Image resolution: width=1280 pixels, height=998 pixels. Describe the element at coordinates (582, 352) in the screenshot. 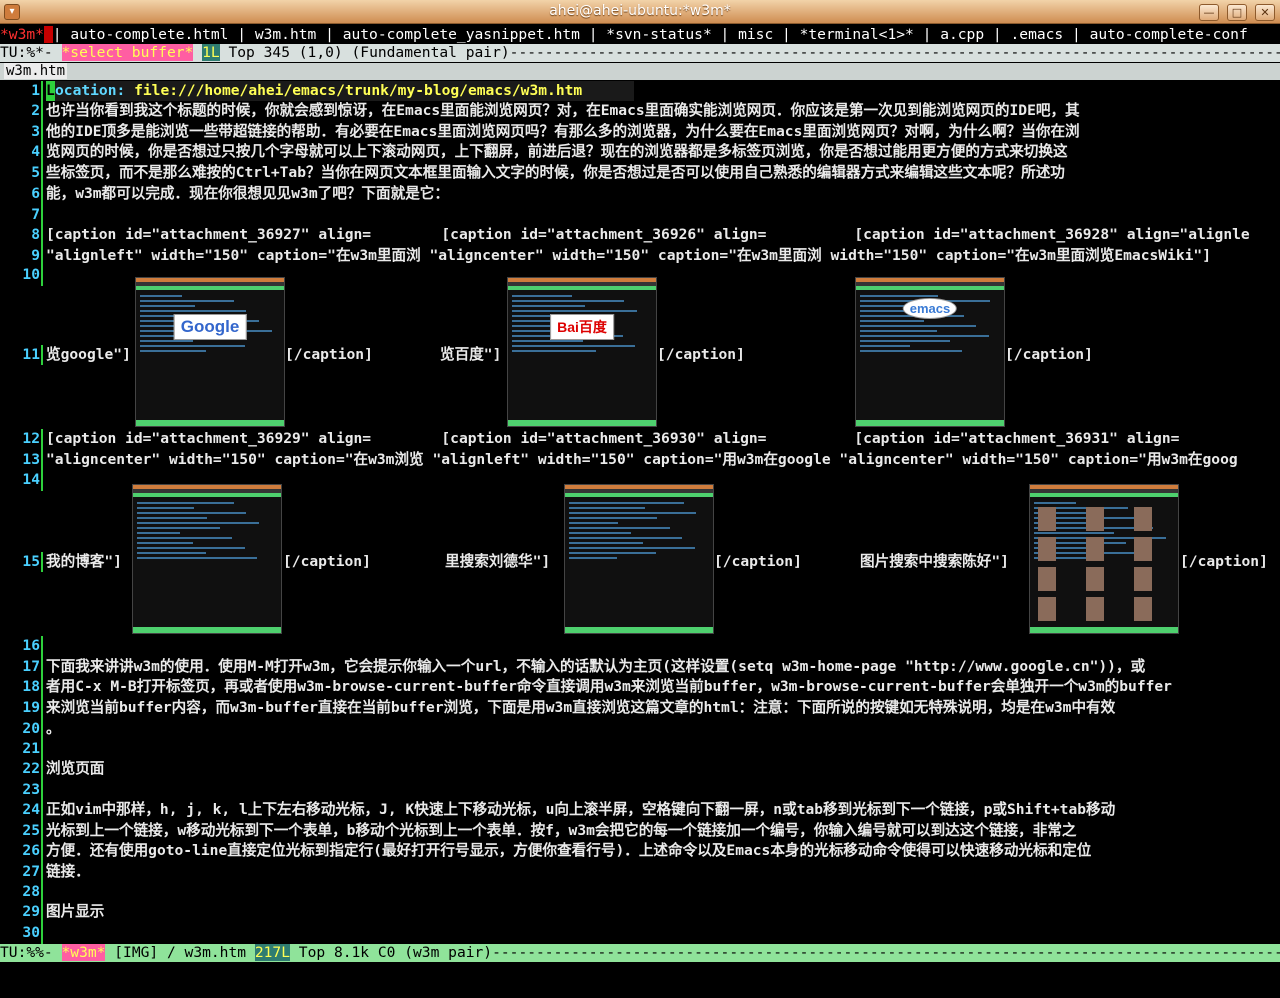

I see `baidu-thumb: Bai百度` at that location.